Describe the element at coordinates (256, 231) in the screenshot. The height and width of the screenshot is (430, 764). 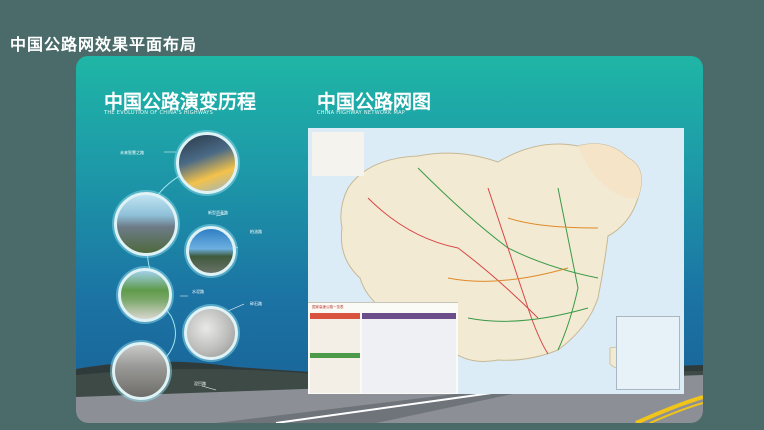
I see `milestone-label-tar: 柏油路` at that location.